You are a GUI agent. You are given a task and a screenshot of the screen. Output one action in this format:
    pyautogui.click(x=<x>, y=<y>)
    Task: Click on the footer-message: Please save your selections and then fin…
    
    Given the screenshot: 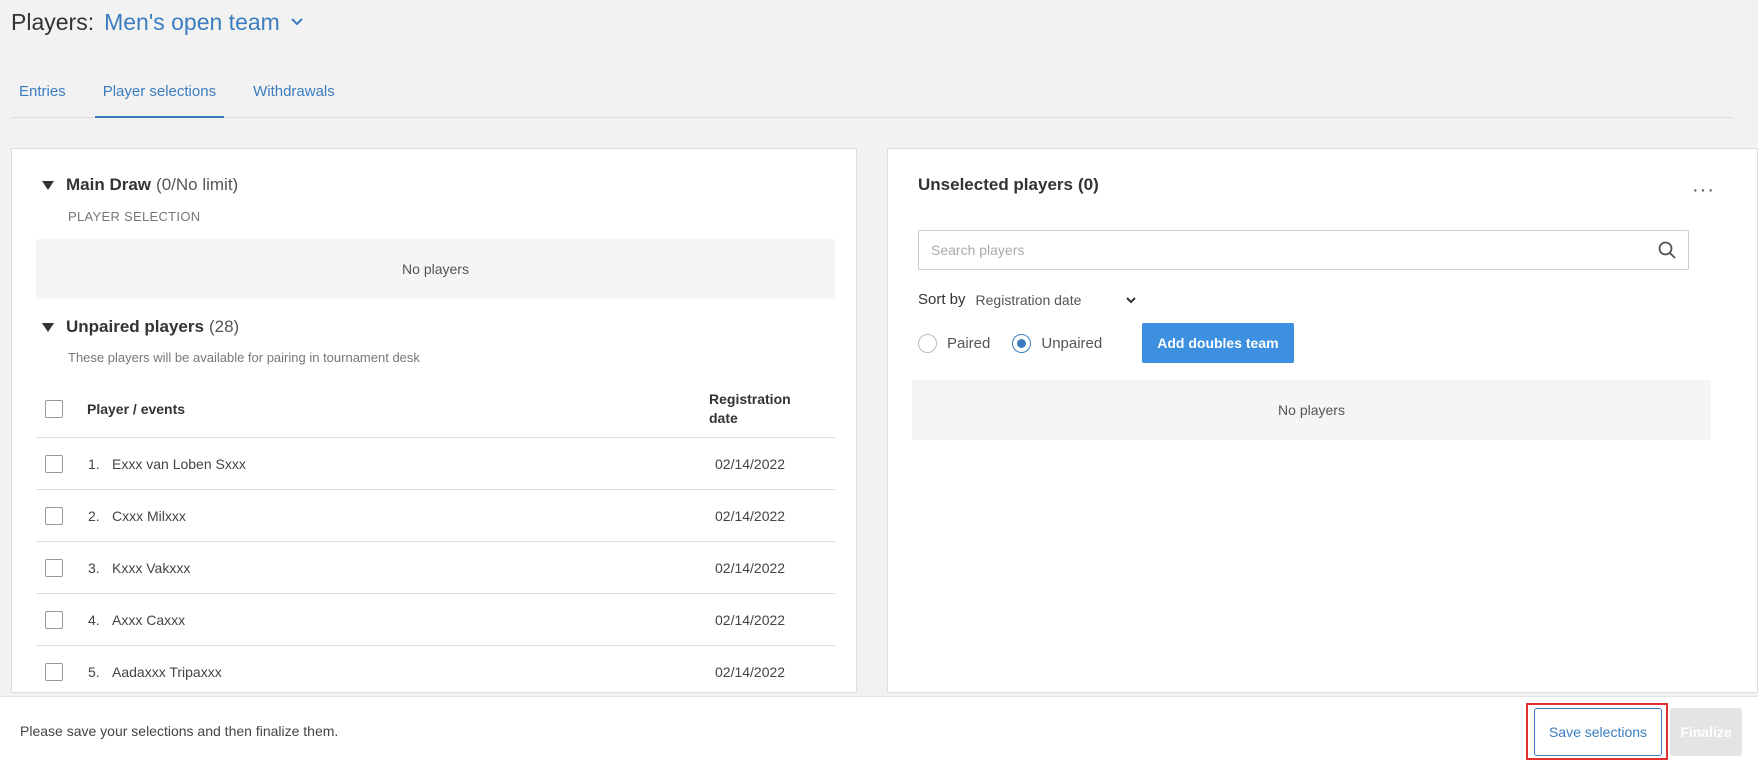 What is the action you would take?
    pyautogui.click(x=179, y=731)
    